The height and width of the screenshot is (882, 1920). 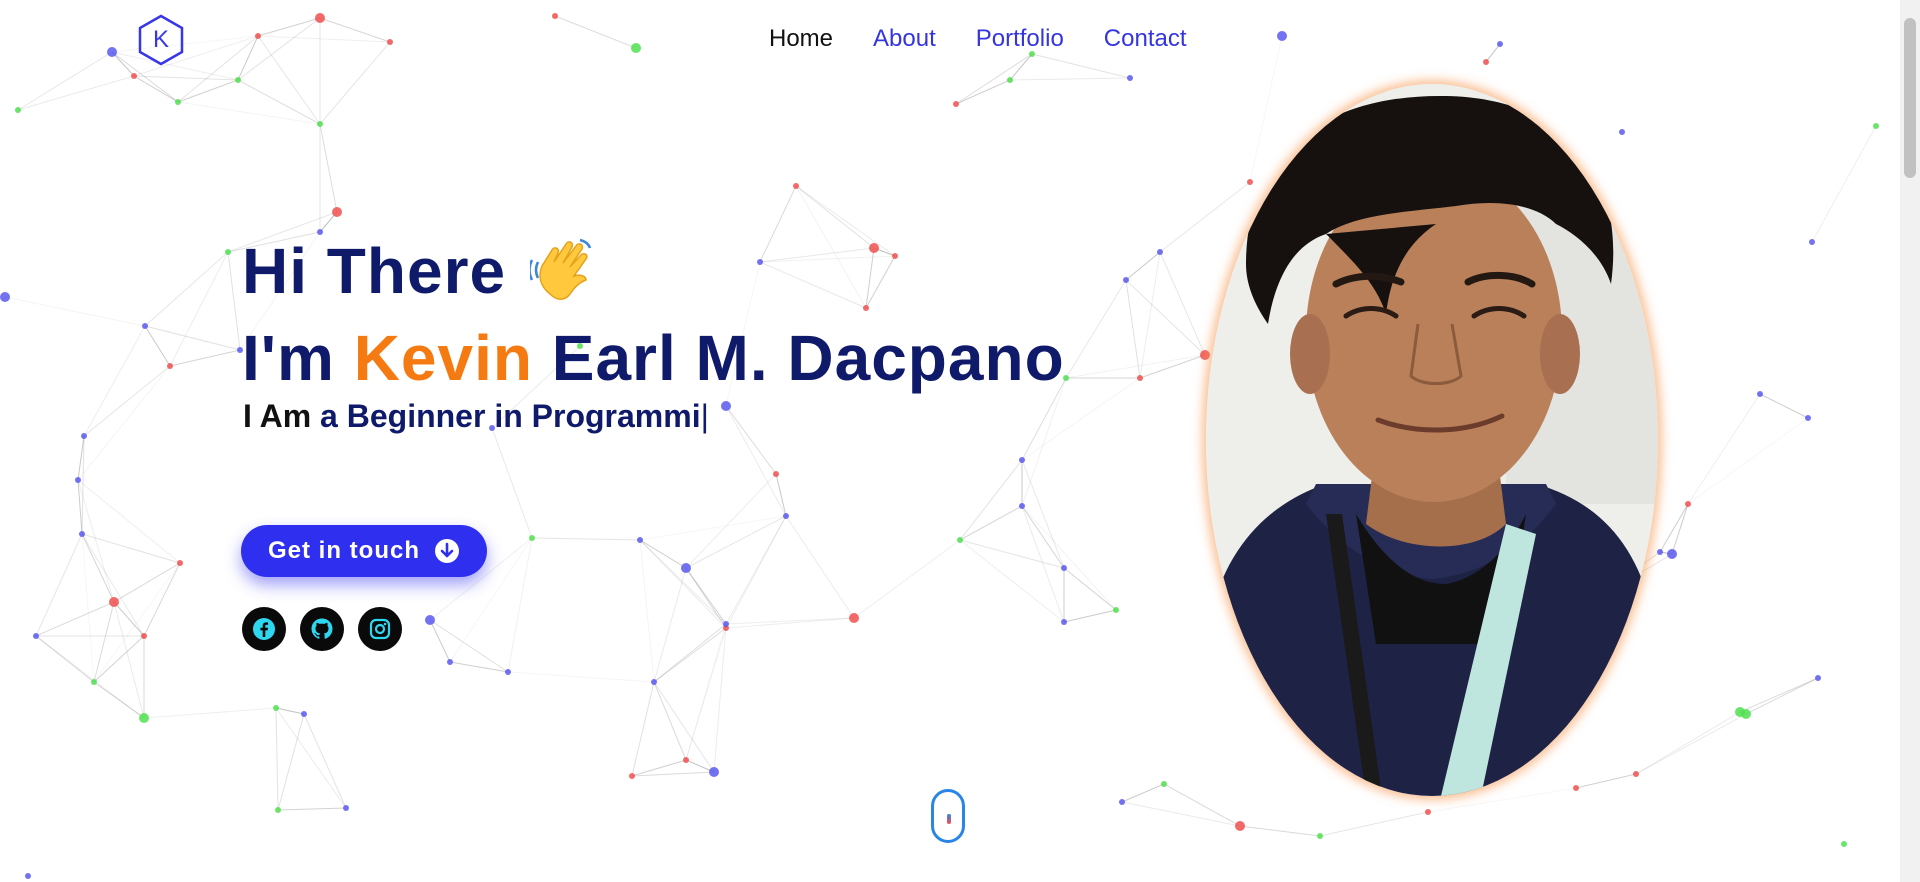 What do you see at coordinates (808, 358) in the screenshot?
I see `rest-name: Earl M. Dacpano` at bounding box center [808, 358].